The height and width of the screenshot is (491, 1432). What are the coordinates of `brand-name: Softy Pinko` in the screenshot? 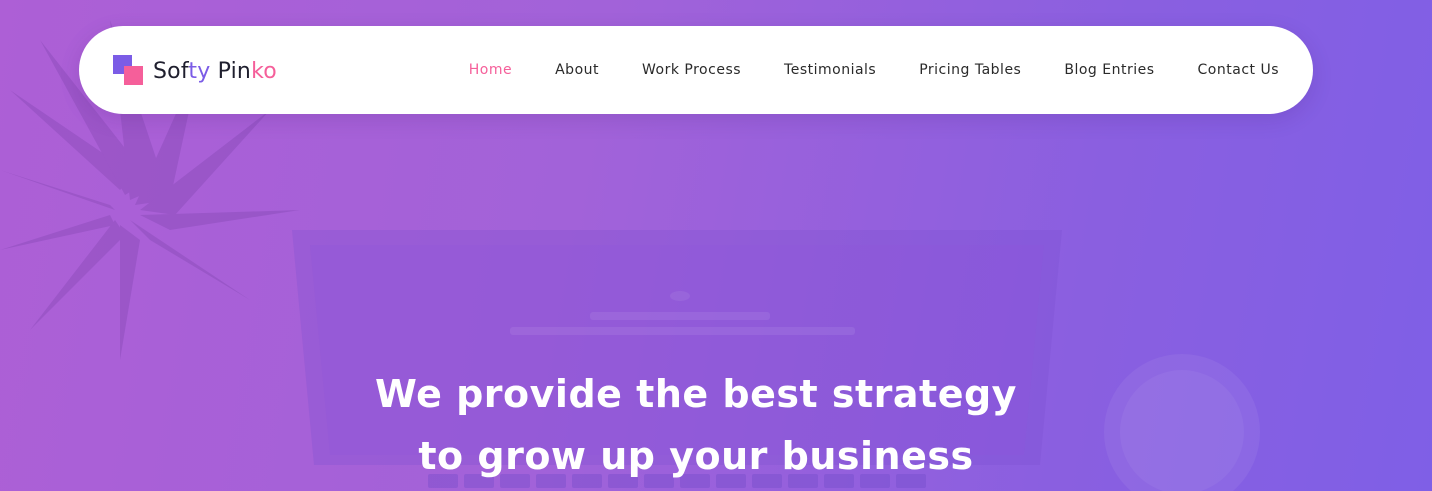 It's located at (215, 71).